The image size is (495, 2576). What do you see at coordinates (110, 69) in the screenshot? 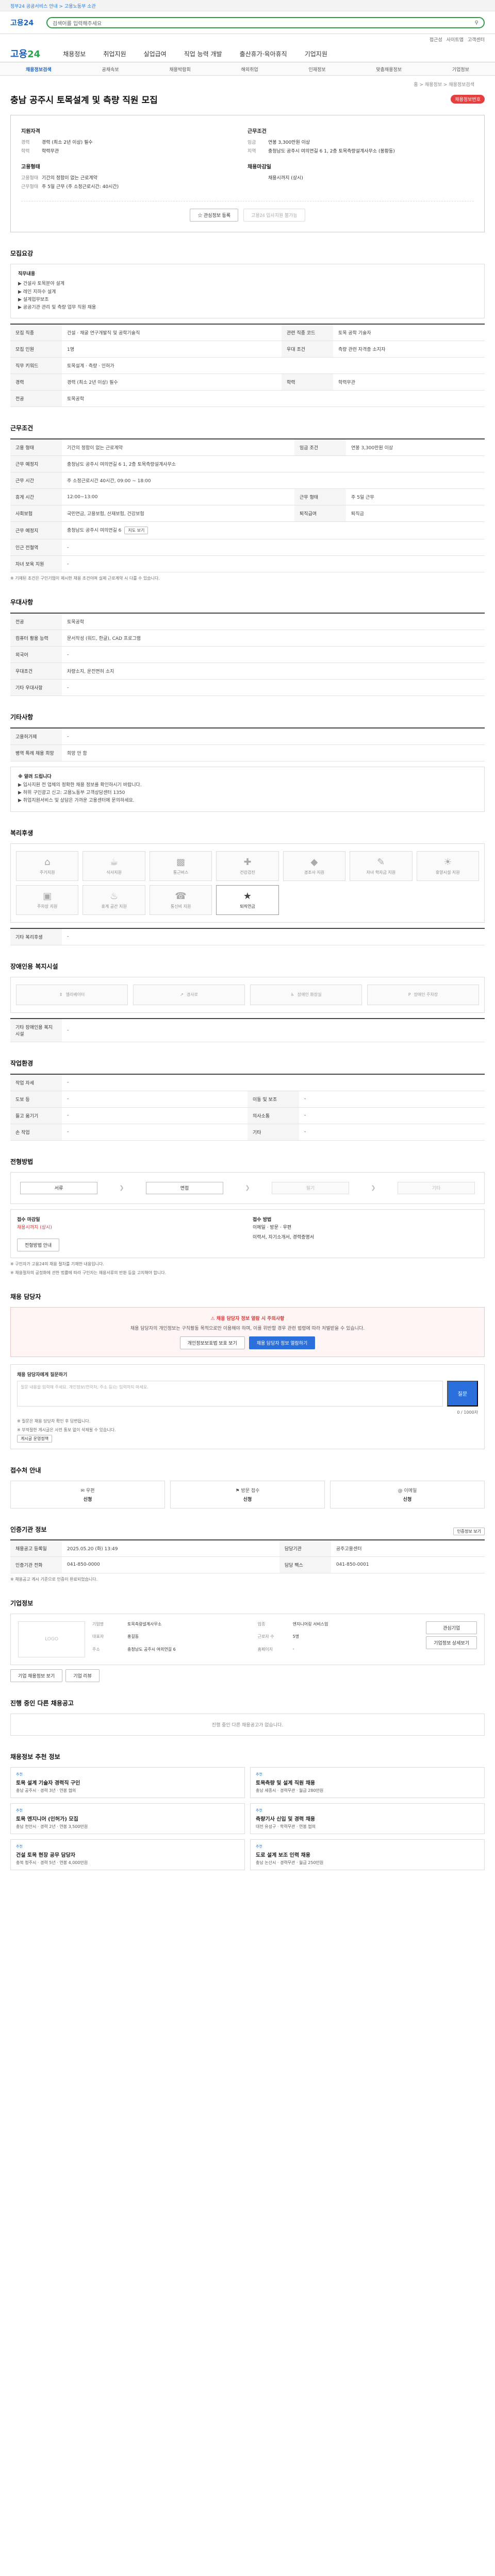
I see `subnav-item-news: 공채속보` at bounding box center [110, 69].